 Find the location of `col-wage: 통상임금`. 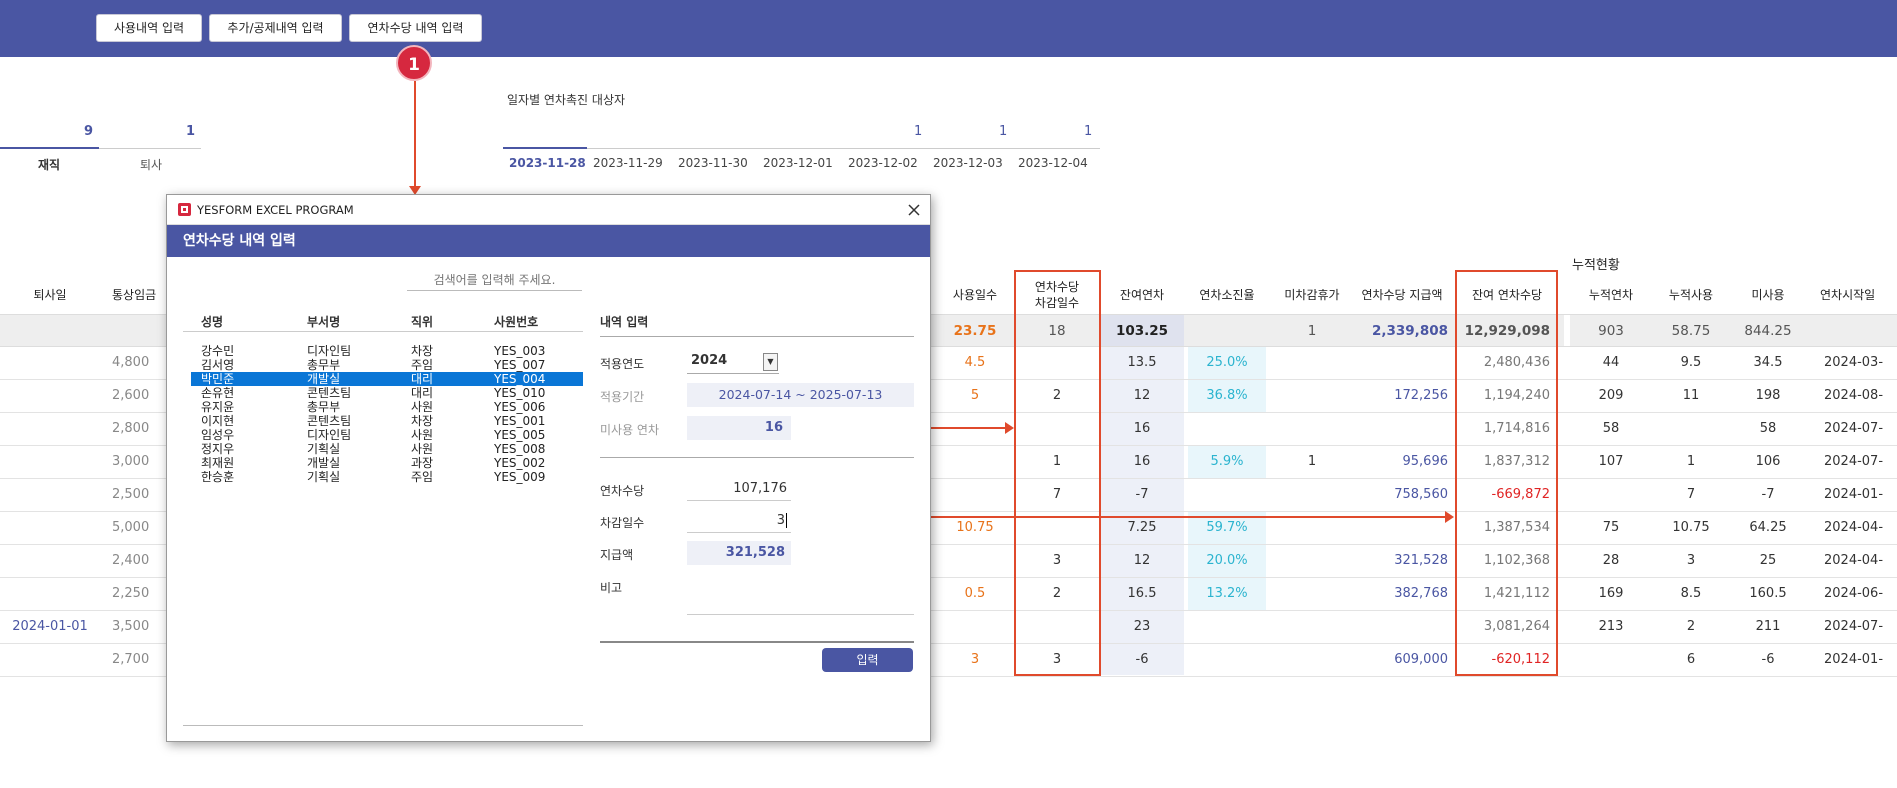

col-wage: 통상임금 is located at coordinates (134, 295).